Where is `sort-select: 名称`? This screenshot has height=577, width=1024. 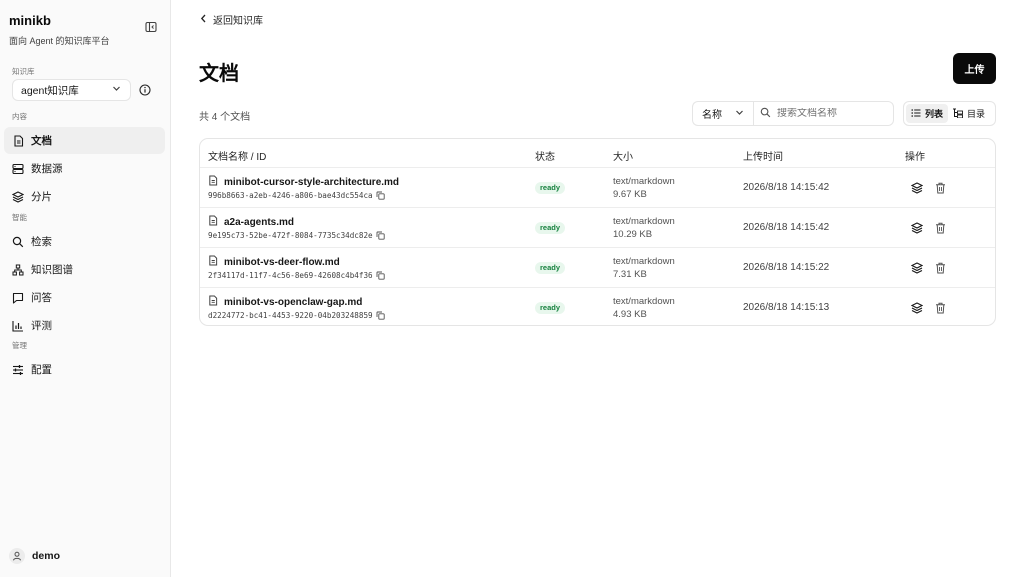
sort-select: 名称 is located at coordinates (722, 113).